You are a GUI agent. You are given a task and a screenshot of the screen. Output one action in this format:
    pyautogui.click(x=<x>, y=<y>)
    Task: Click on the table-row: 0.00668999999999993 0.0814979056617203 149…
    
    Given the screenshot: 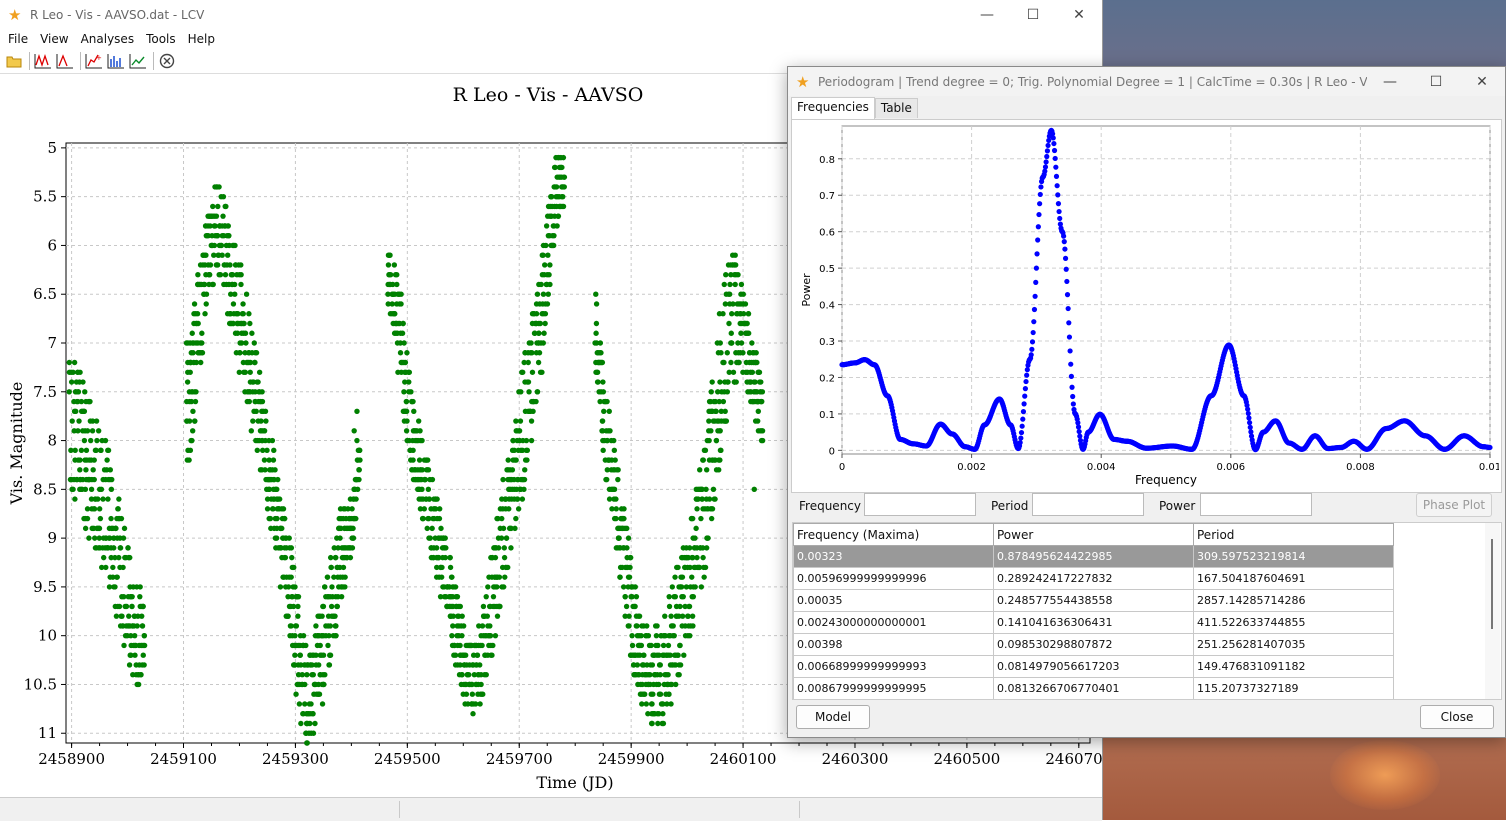 What is the action you would take?
    pyautogui.click(x=1093, y=666)
    